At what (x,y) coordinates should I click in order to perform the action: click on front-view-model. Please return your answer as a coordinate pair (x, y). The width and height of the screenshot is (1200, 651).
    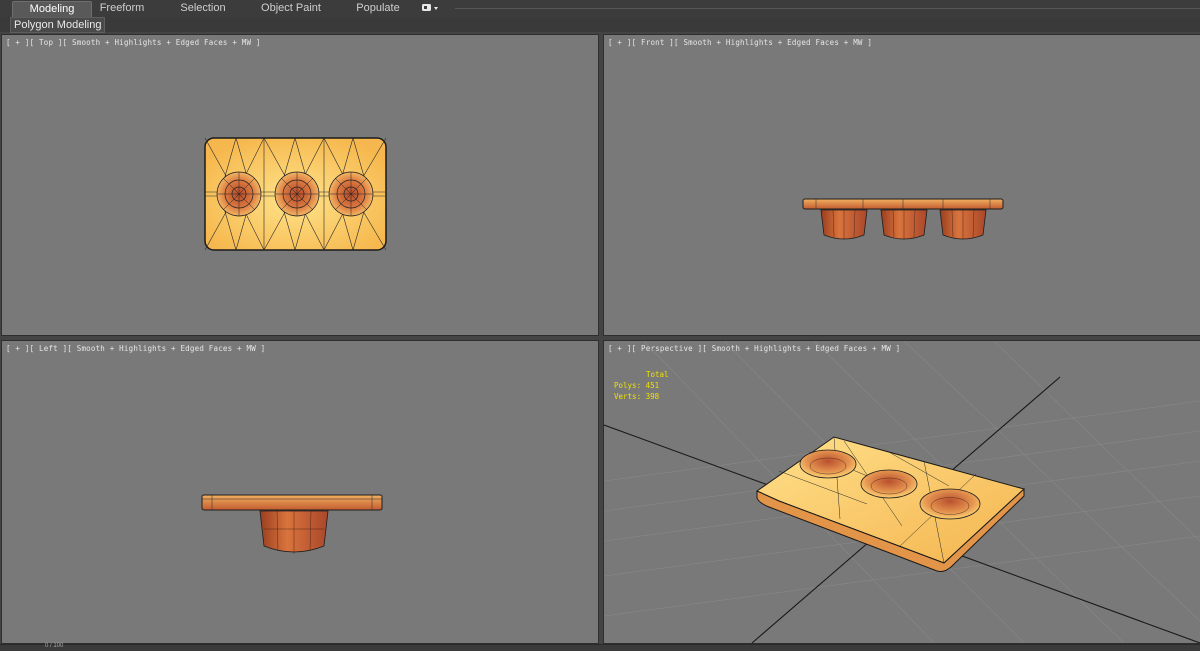
    Looking at the image, I should click on (903, 219).